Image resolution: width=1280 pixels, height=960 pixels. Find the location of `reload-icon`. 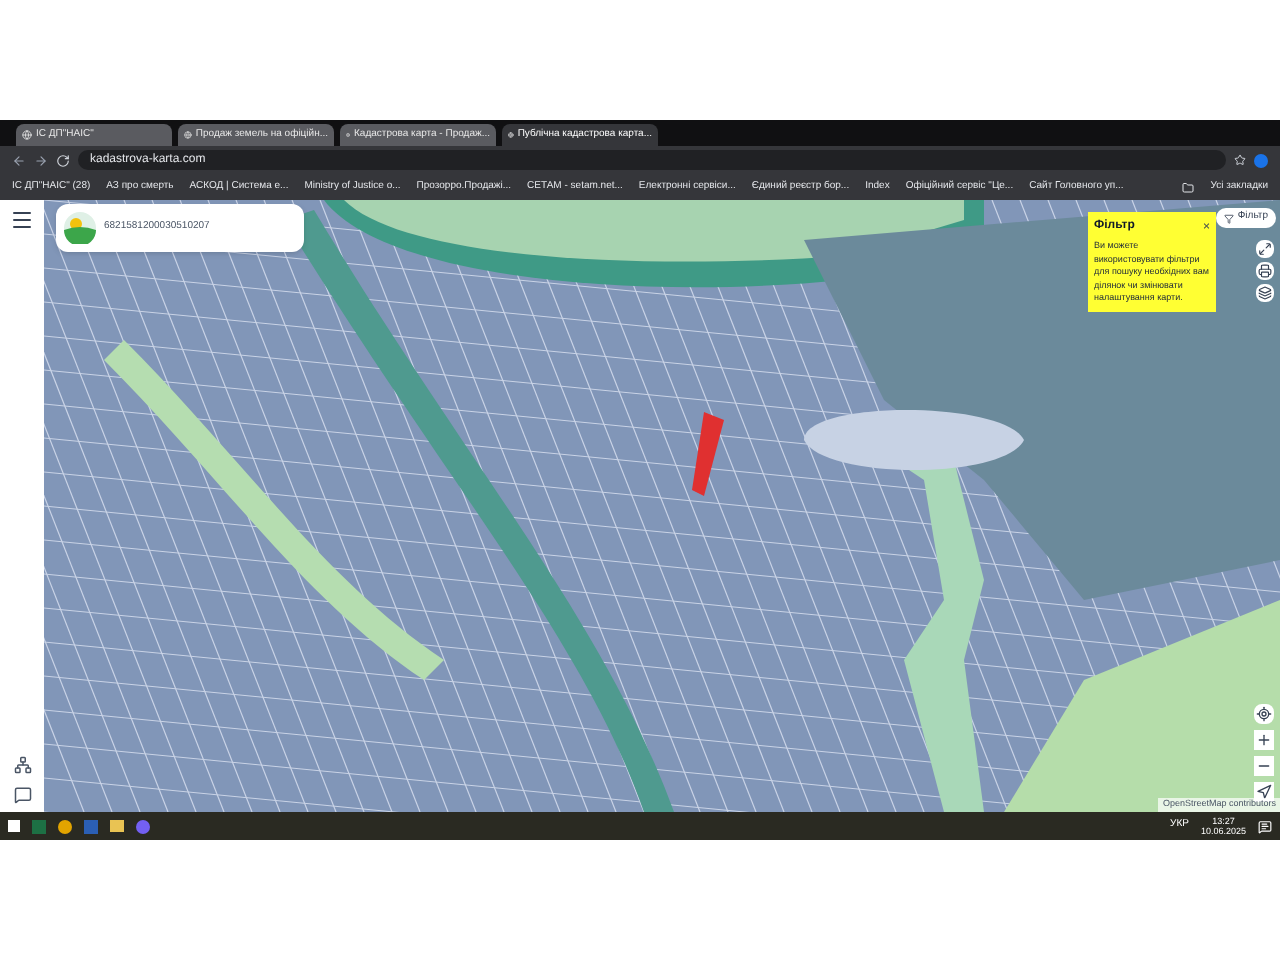

reload-icon is located at coordinates (63, 160).